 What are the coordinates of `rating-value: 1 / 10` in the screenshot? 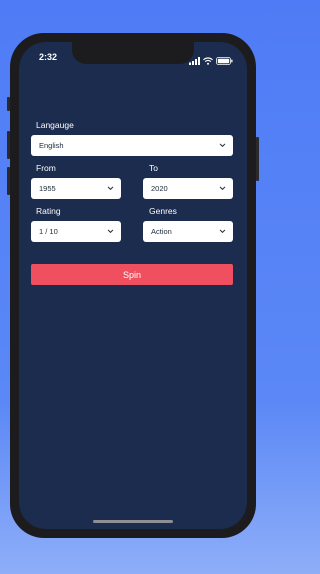 It's located at (48, 231).